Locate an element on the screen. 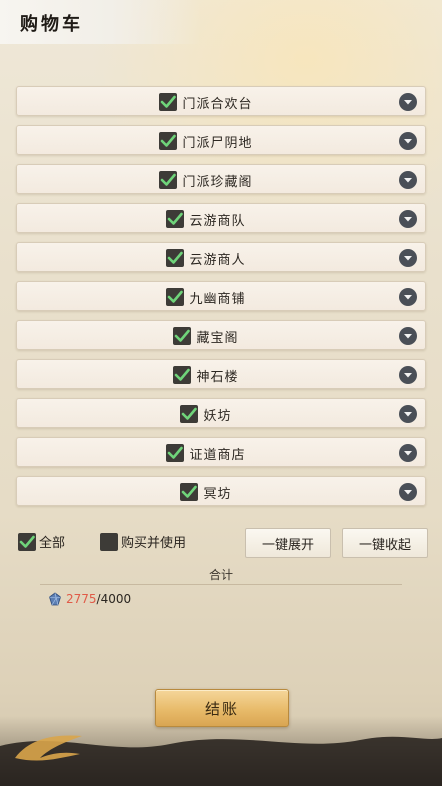 This screenshot has height=786, width=442. title-bar: 购物车 is located at coordinates (100, 22).